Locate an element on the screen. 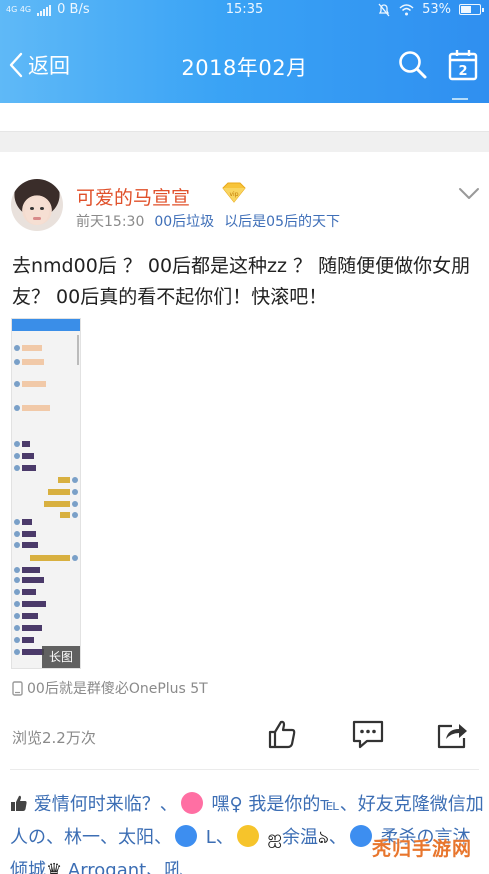  post-device: 00后就是群傻必OnePlus 5T is located at coordinates (110, 688).